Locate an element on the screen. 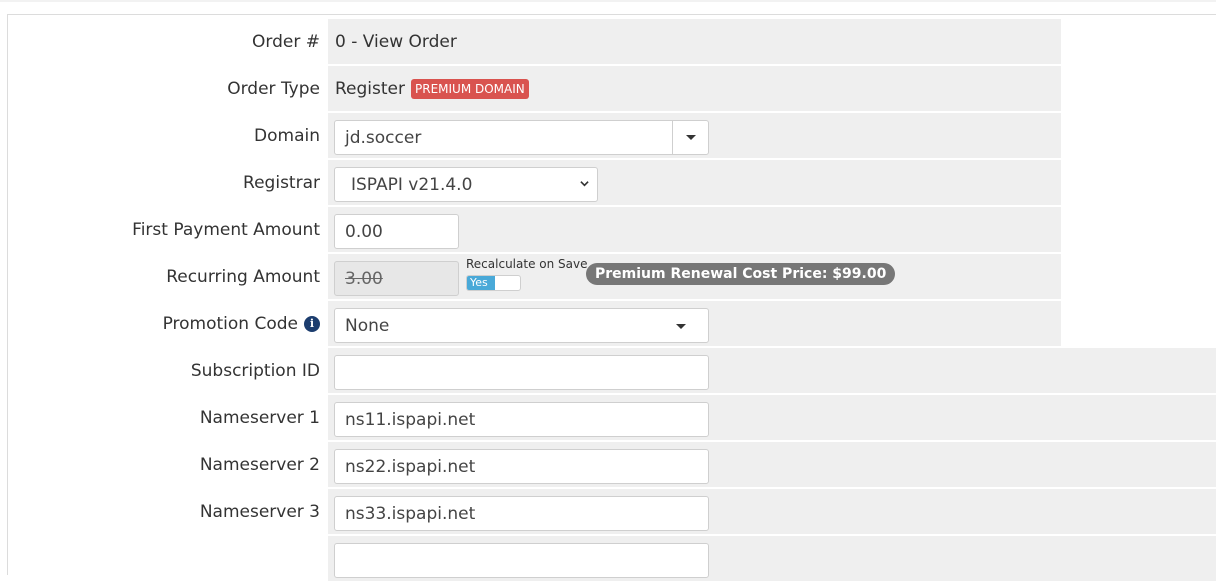  chevron-down-icon is located at coordinates (584, 184).